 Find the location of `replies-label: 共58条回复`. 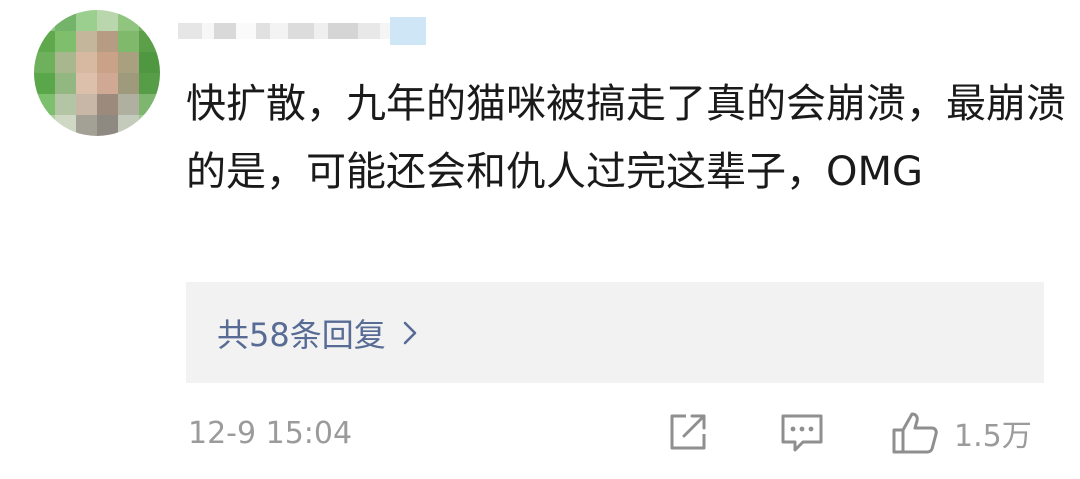

replies-label: 共58条回复 is located at coordinates (301, 334).